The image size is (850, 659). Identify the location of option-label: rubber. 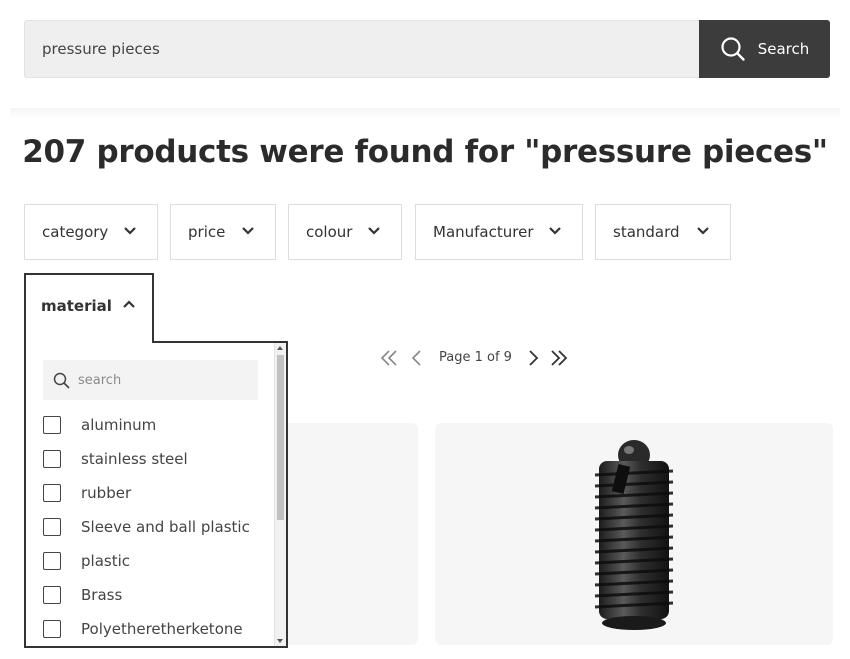
(106, 493).